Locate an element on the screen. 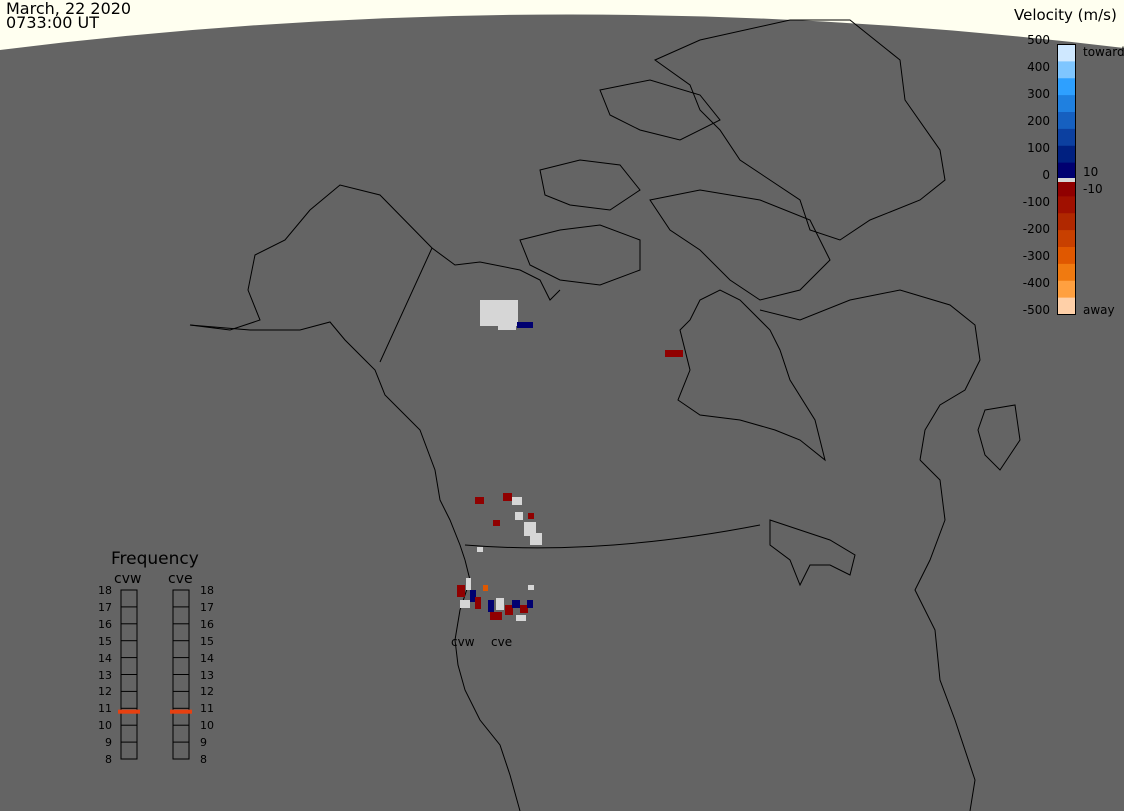  velocity-tick: 0 is located at coordinates (1046, 175).